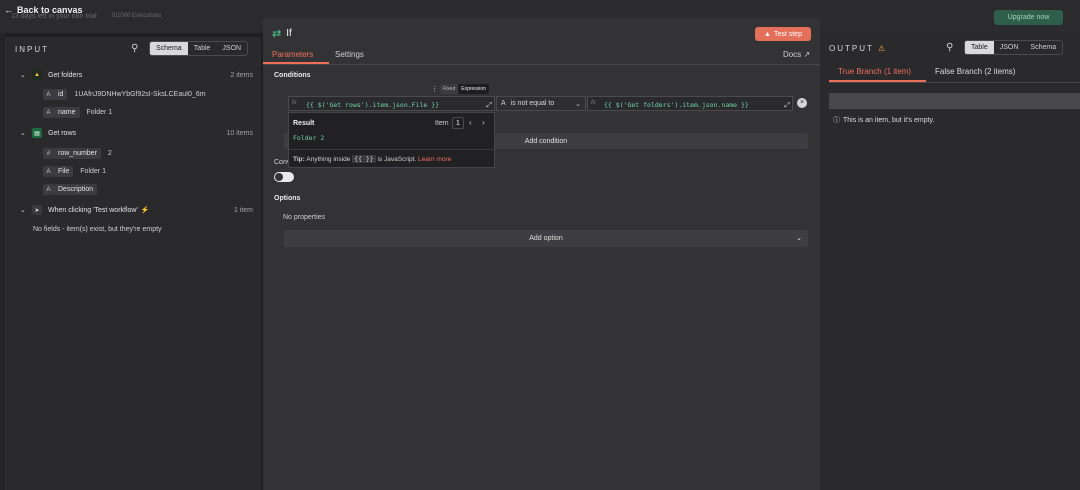 This screenshot has width=1080, height=490. I want to click on more-vertical-icon: ⋮, so click(434, 89).